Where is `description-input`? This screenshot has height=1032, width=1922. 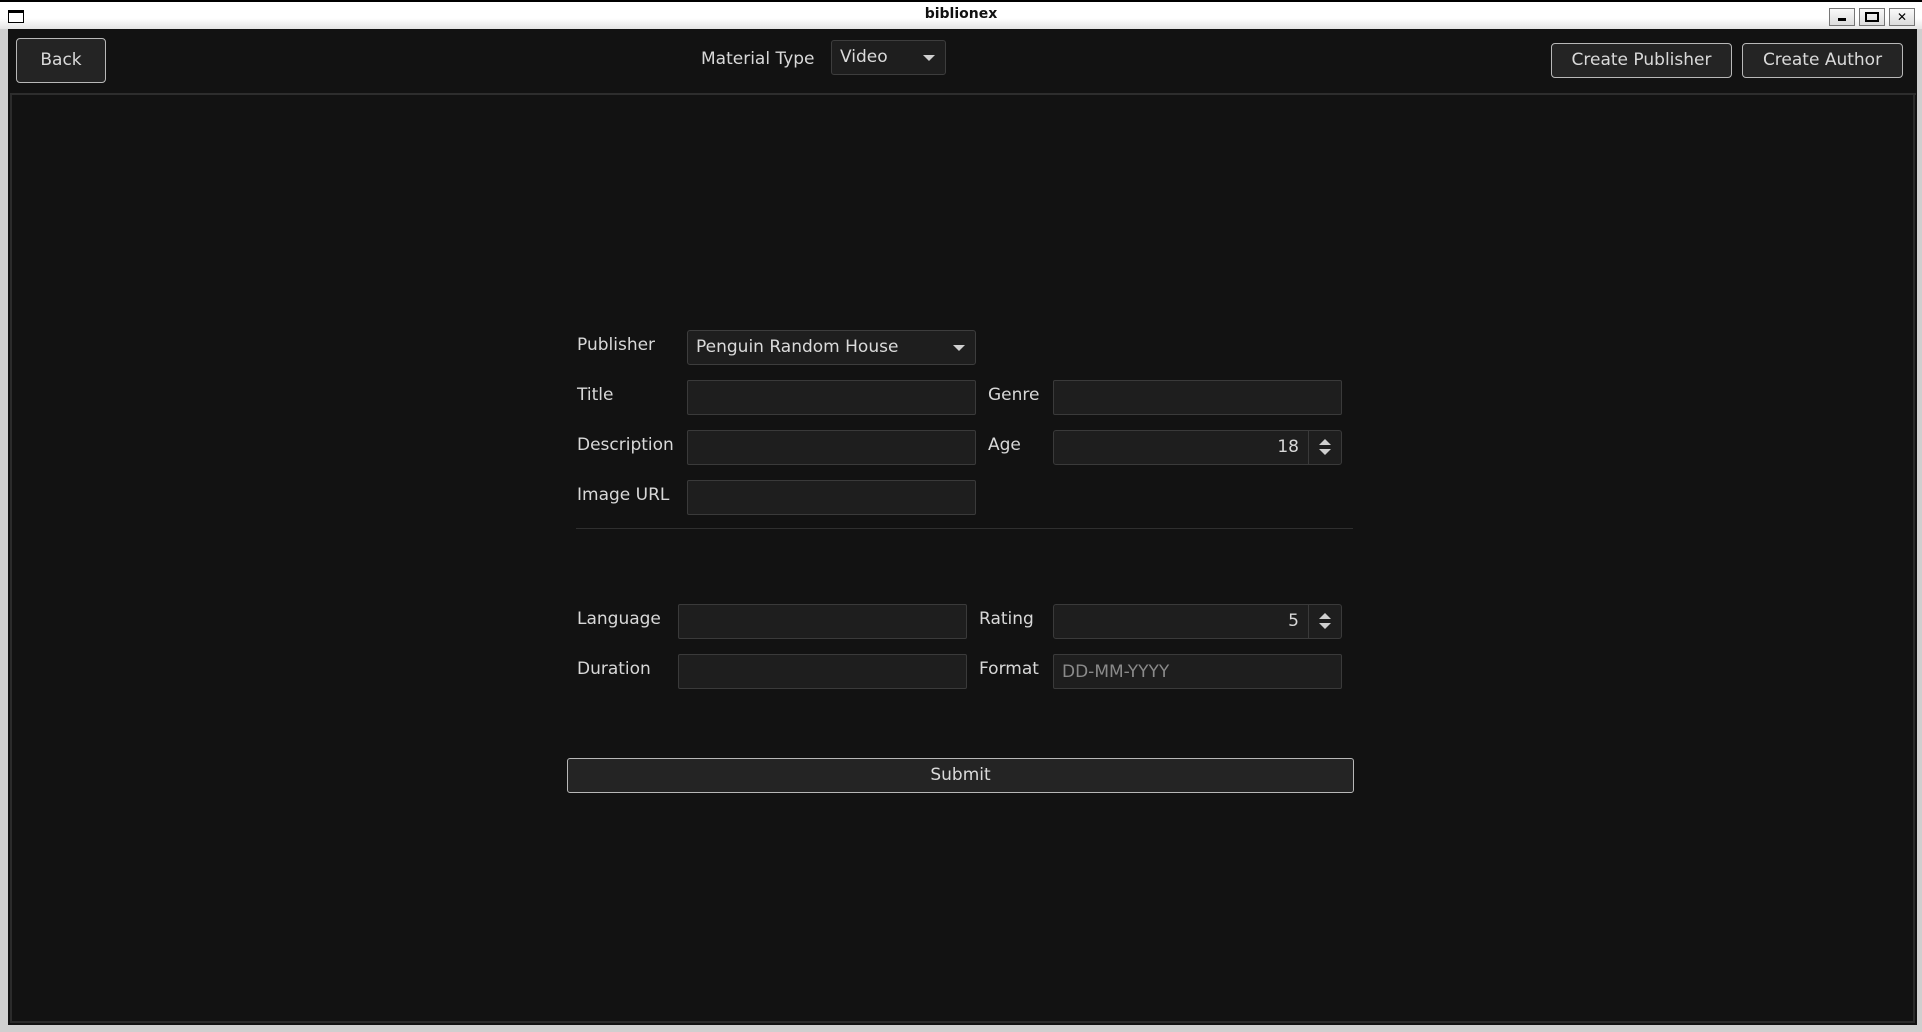
description-input is located at coordinates (831, 447).